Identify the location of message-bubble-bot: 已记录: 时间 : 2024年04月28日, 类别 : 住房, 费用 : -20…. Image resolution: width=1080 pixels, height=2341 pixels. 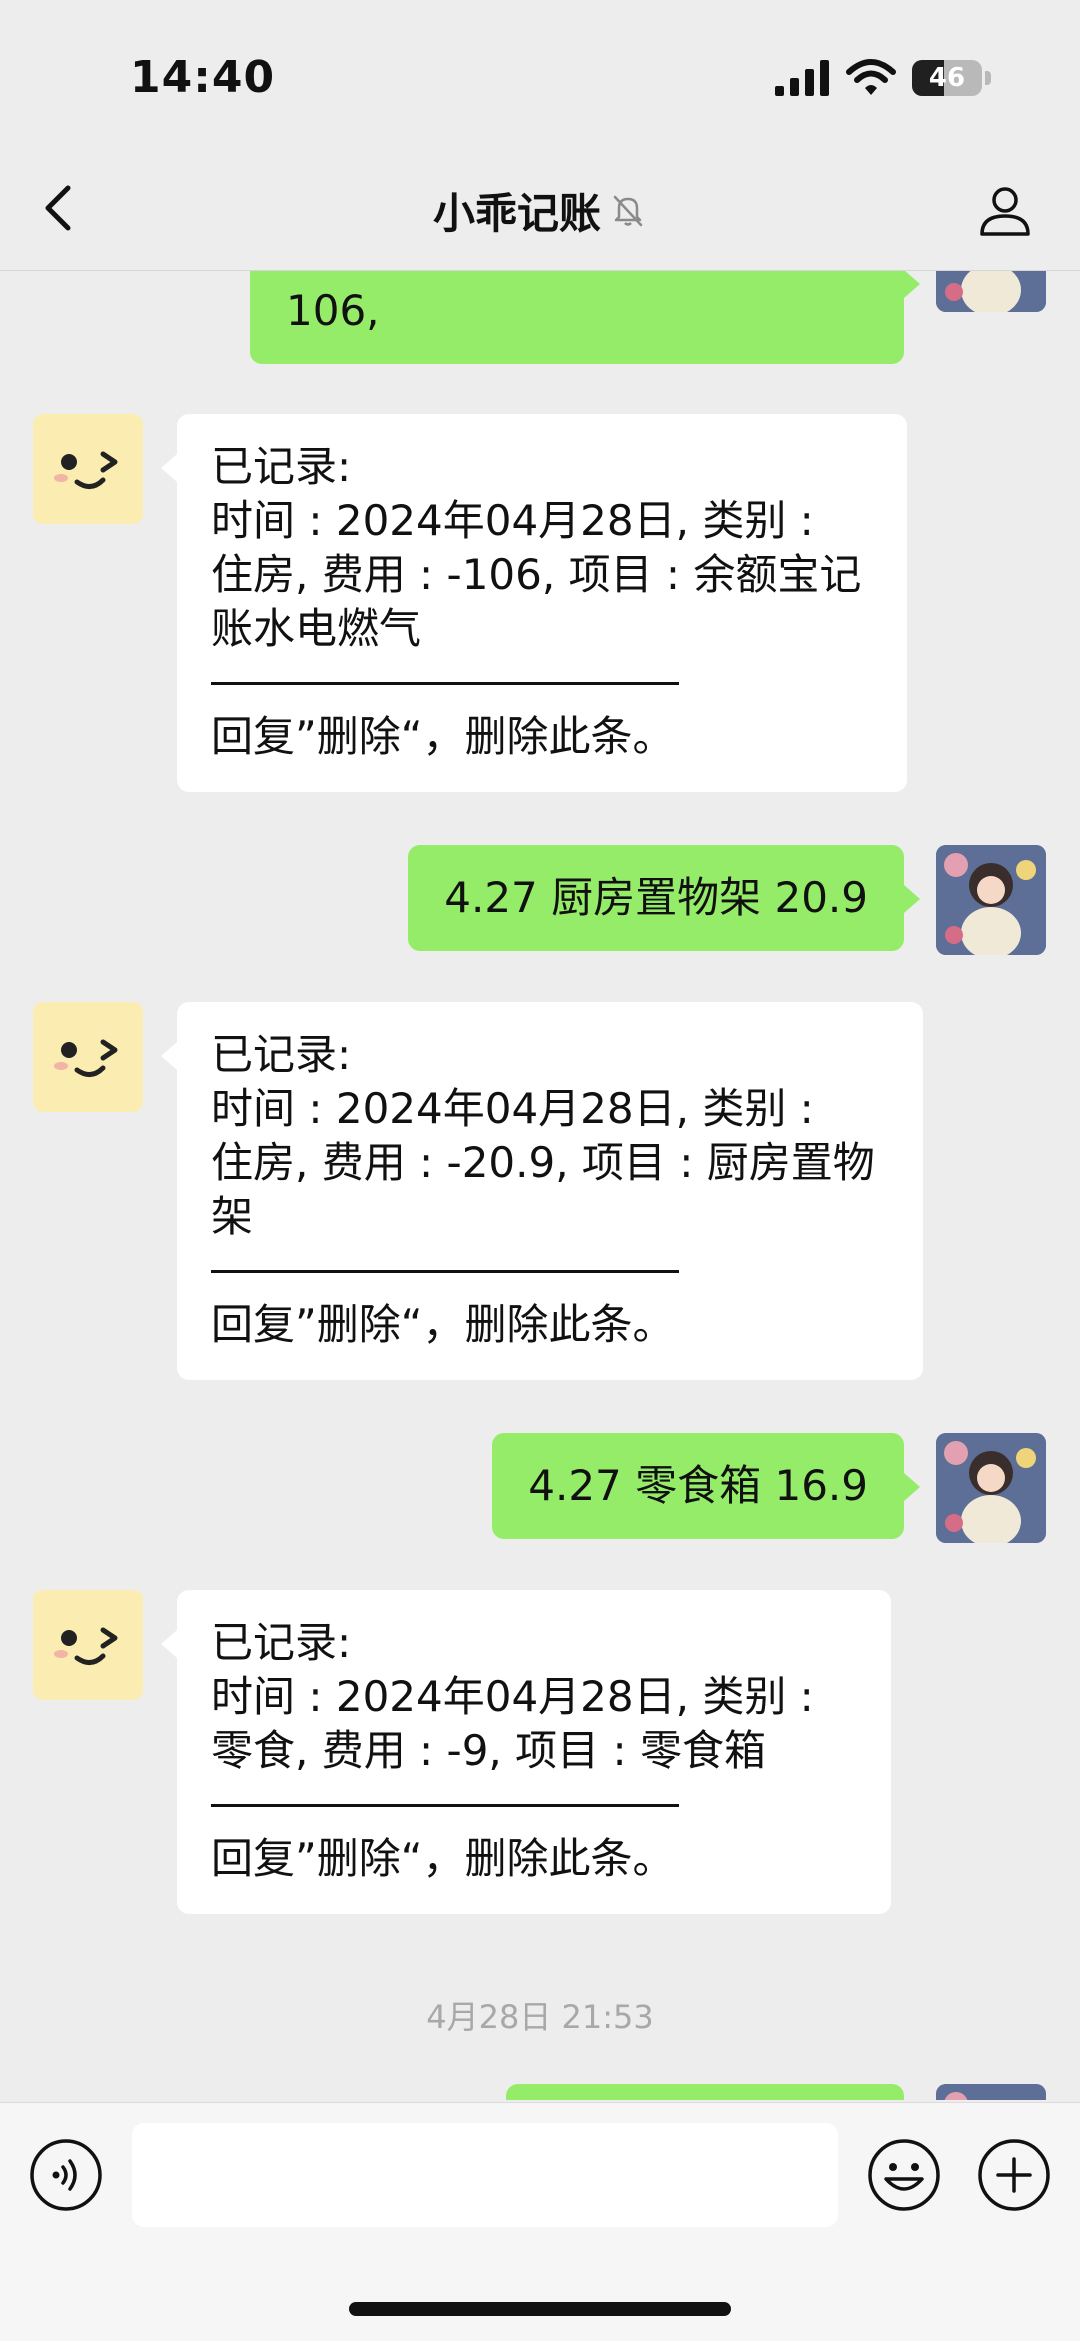
(542, 1191).